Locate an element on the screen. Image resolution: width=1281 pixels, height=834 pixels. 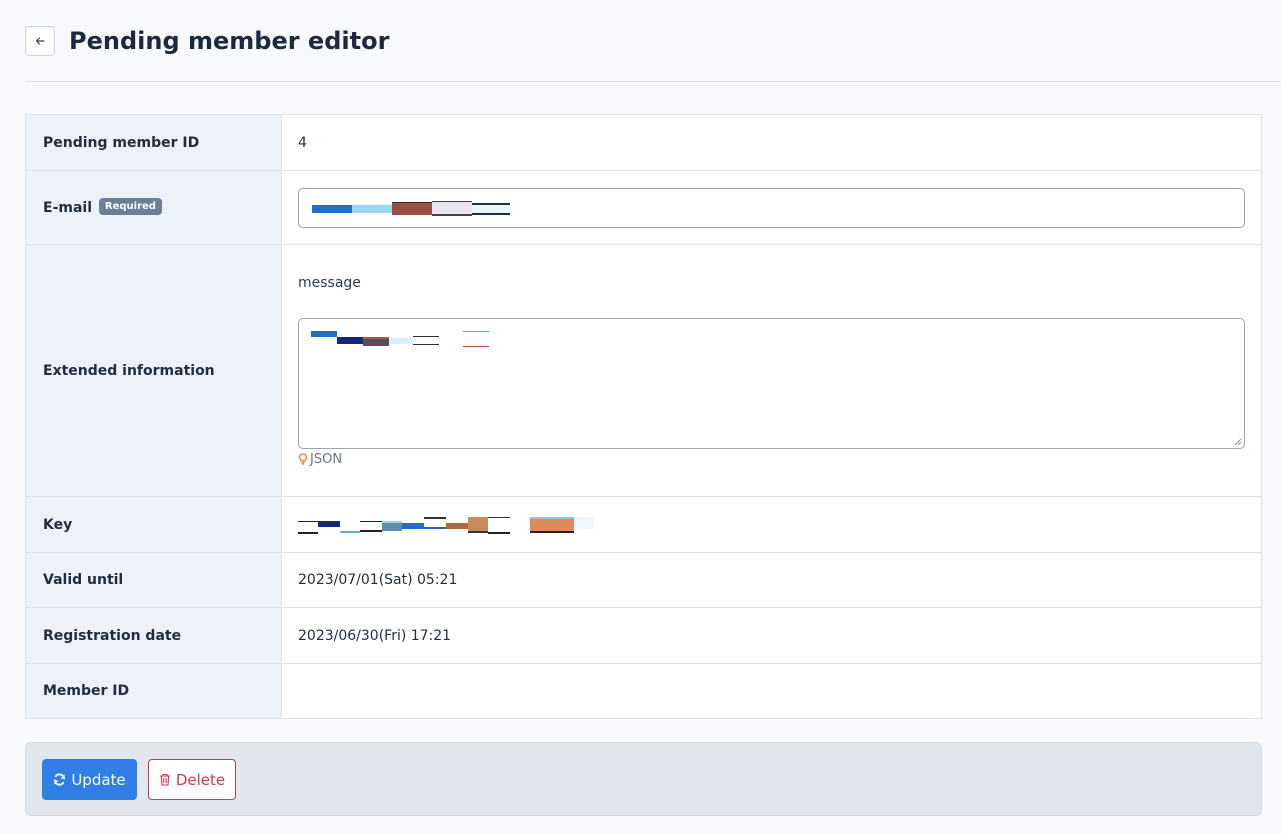
member-id-value is located at coordinates (771, 691).